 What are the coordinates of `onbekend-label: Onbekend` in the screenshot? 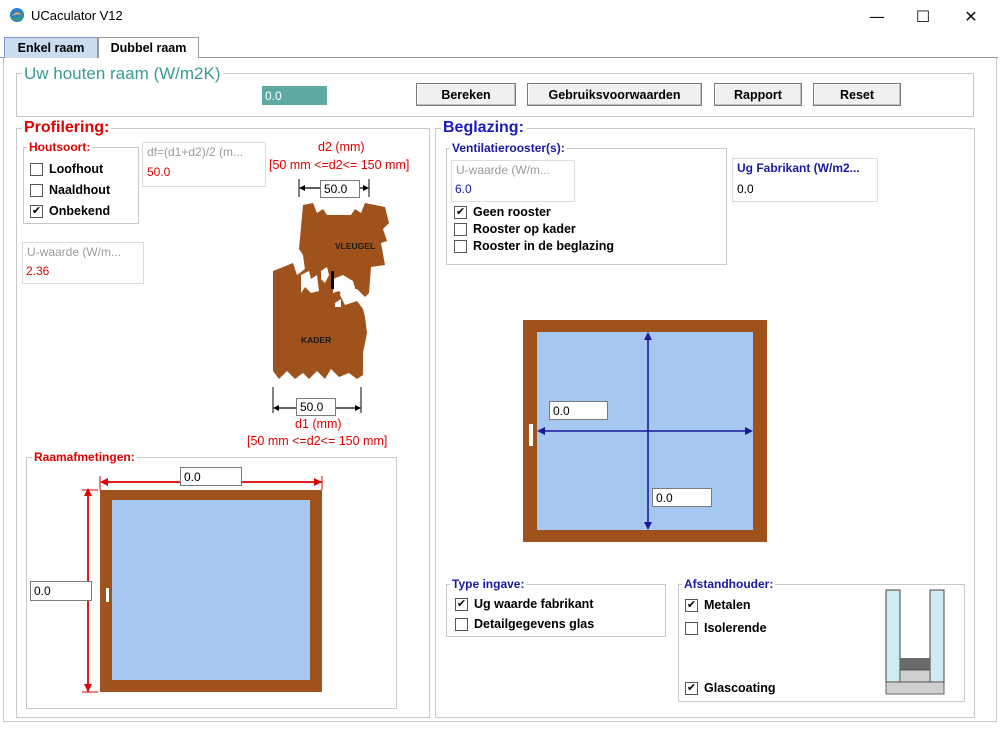 It's located at (80, 211).